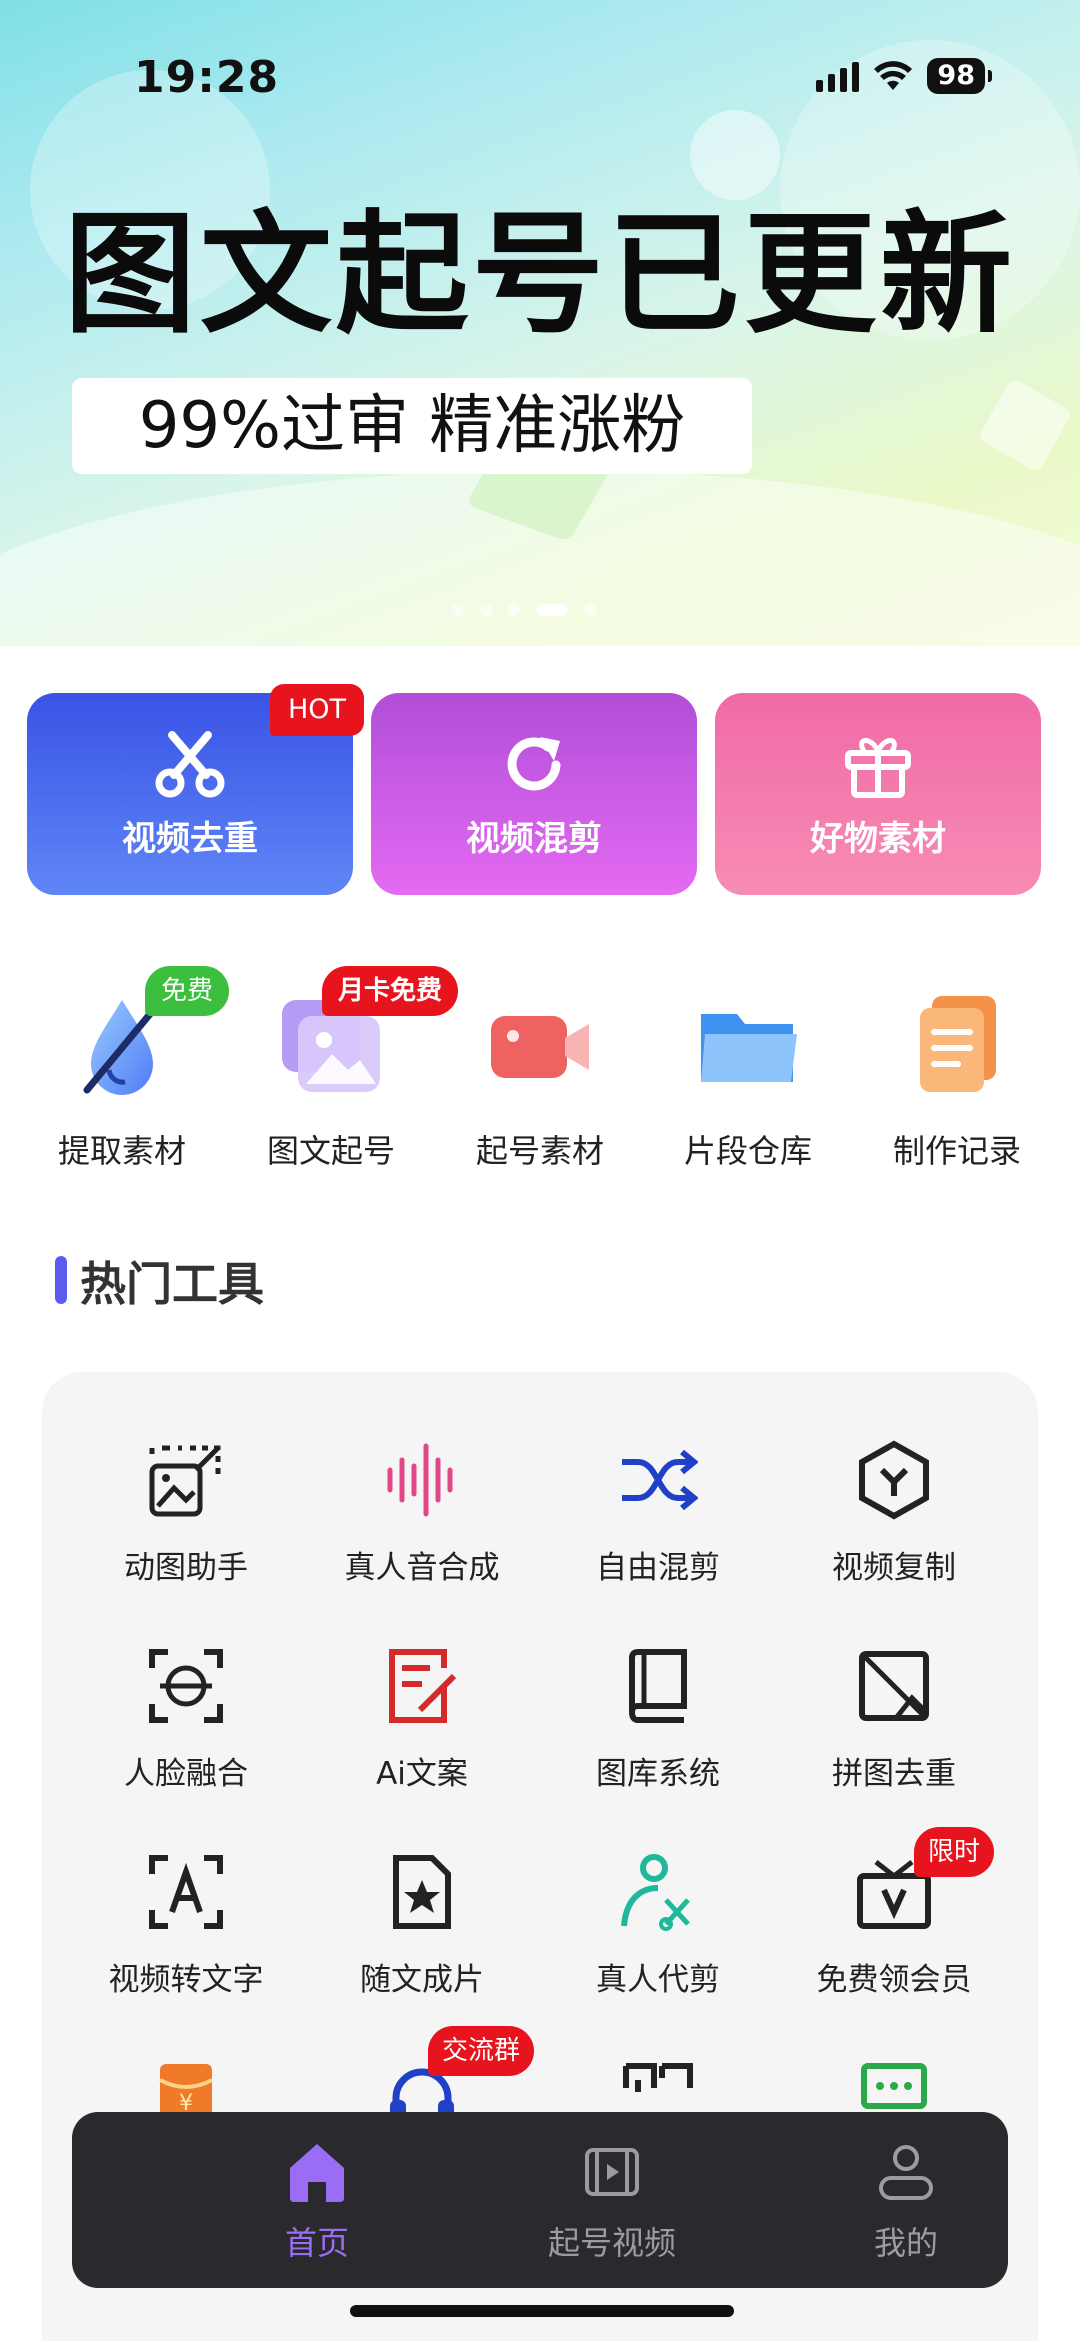 Image resolution: width=1080 pixels, height=2341 pixels. Describe the element at coordinates (906, 2201) in the screenshot. I see `tab-profile: 我的` at that location.